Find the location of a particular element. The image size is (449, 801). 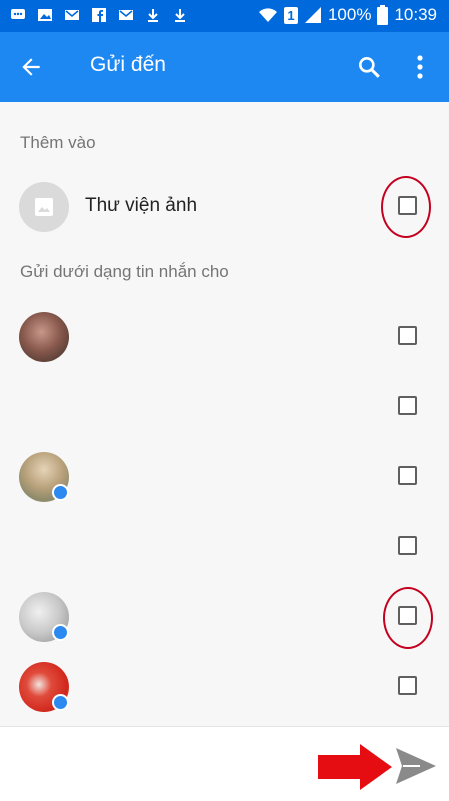

battery-percent: 100% is located at coordinates (349, 14).